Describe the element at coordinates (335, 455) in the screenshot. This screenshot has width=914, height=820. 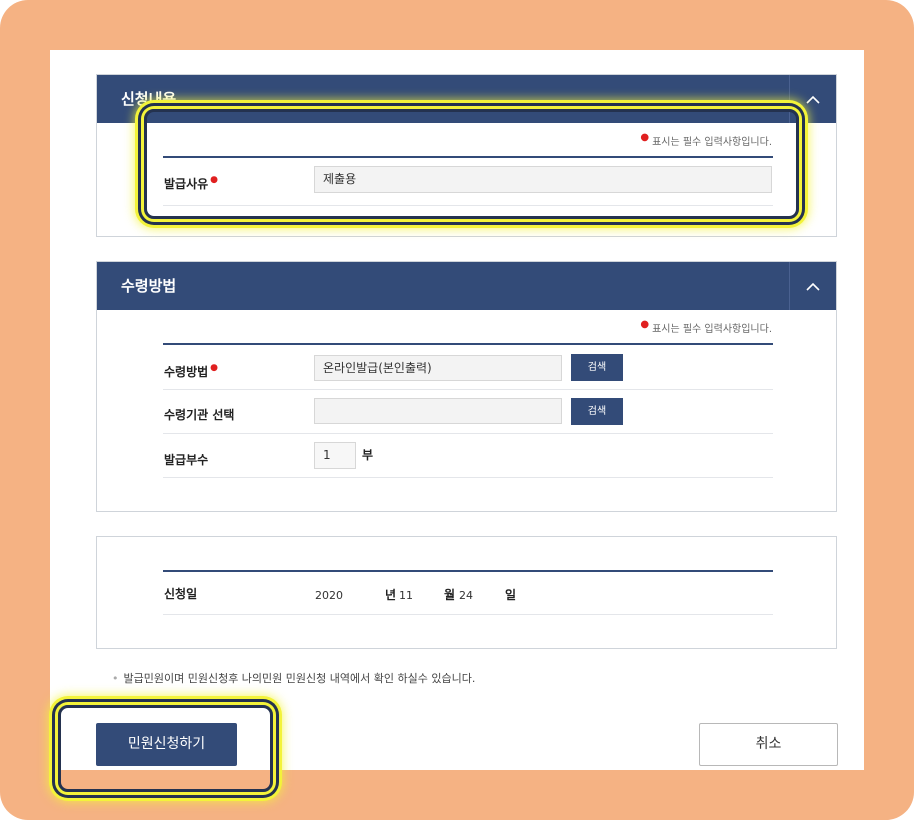
I see `copies-input: 1` at that location.